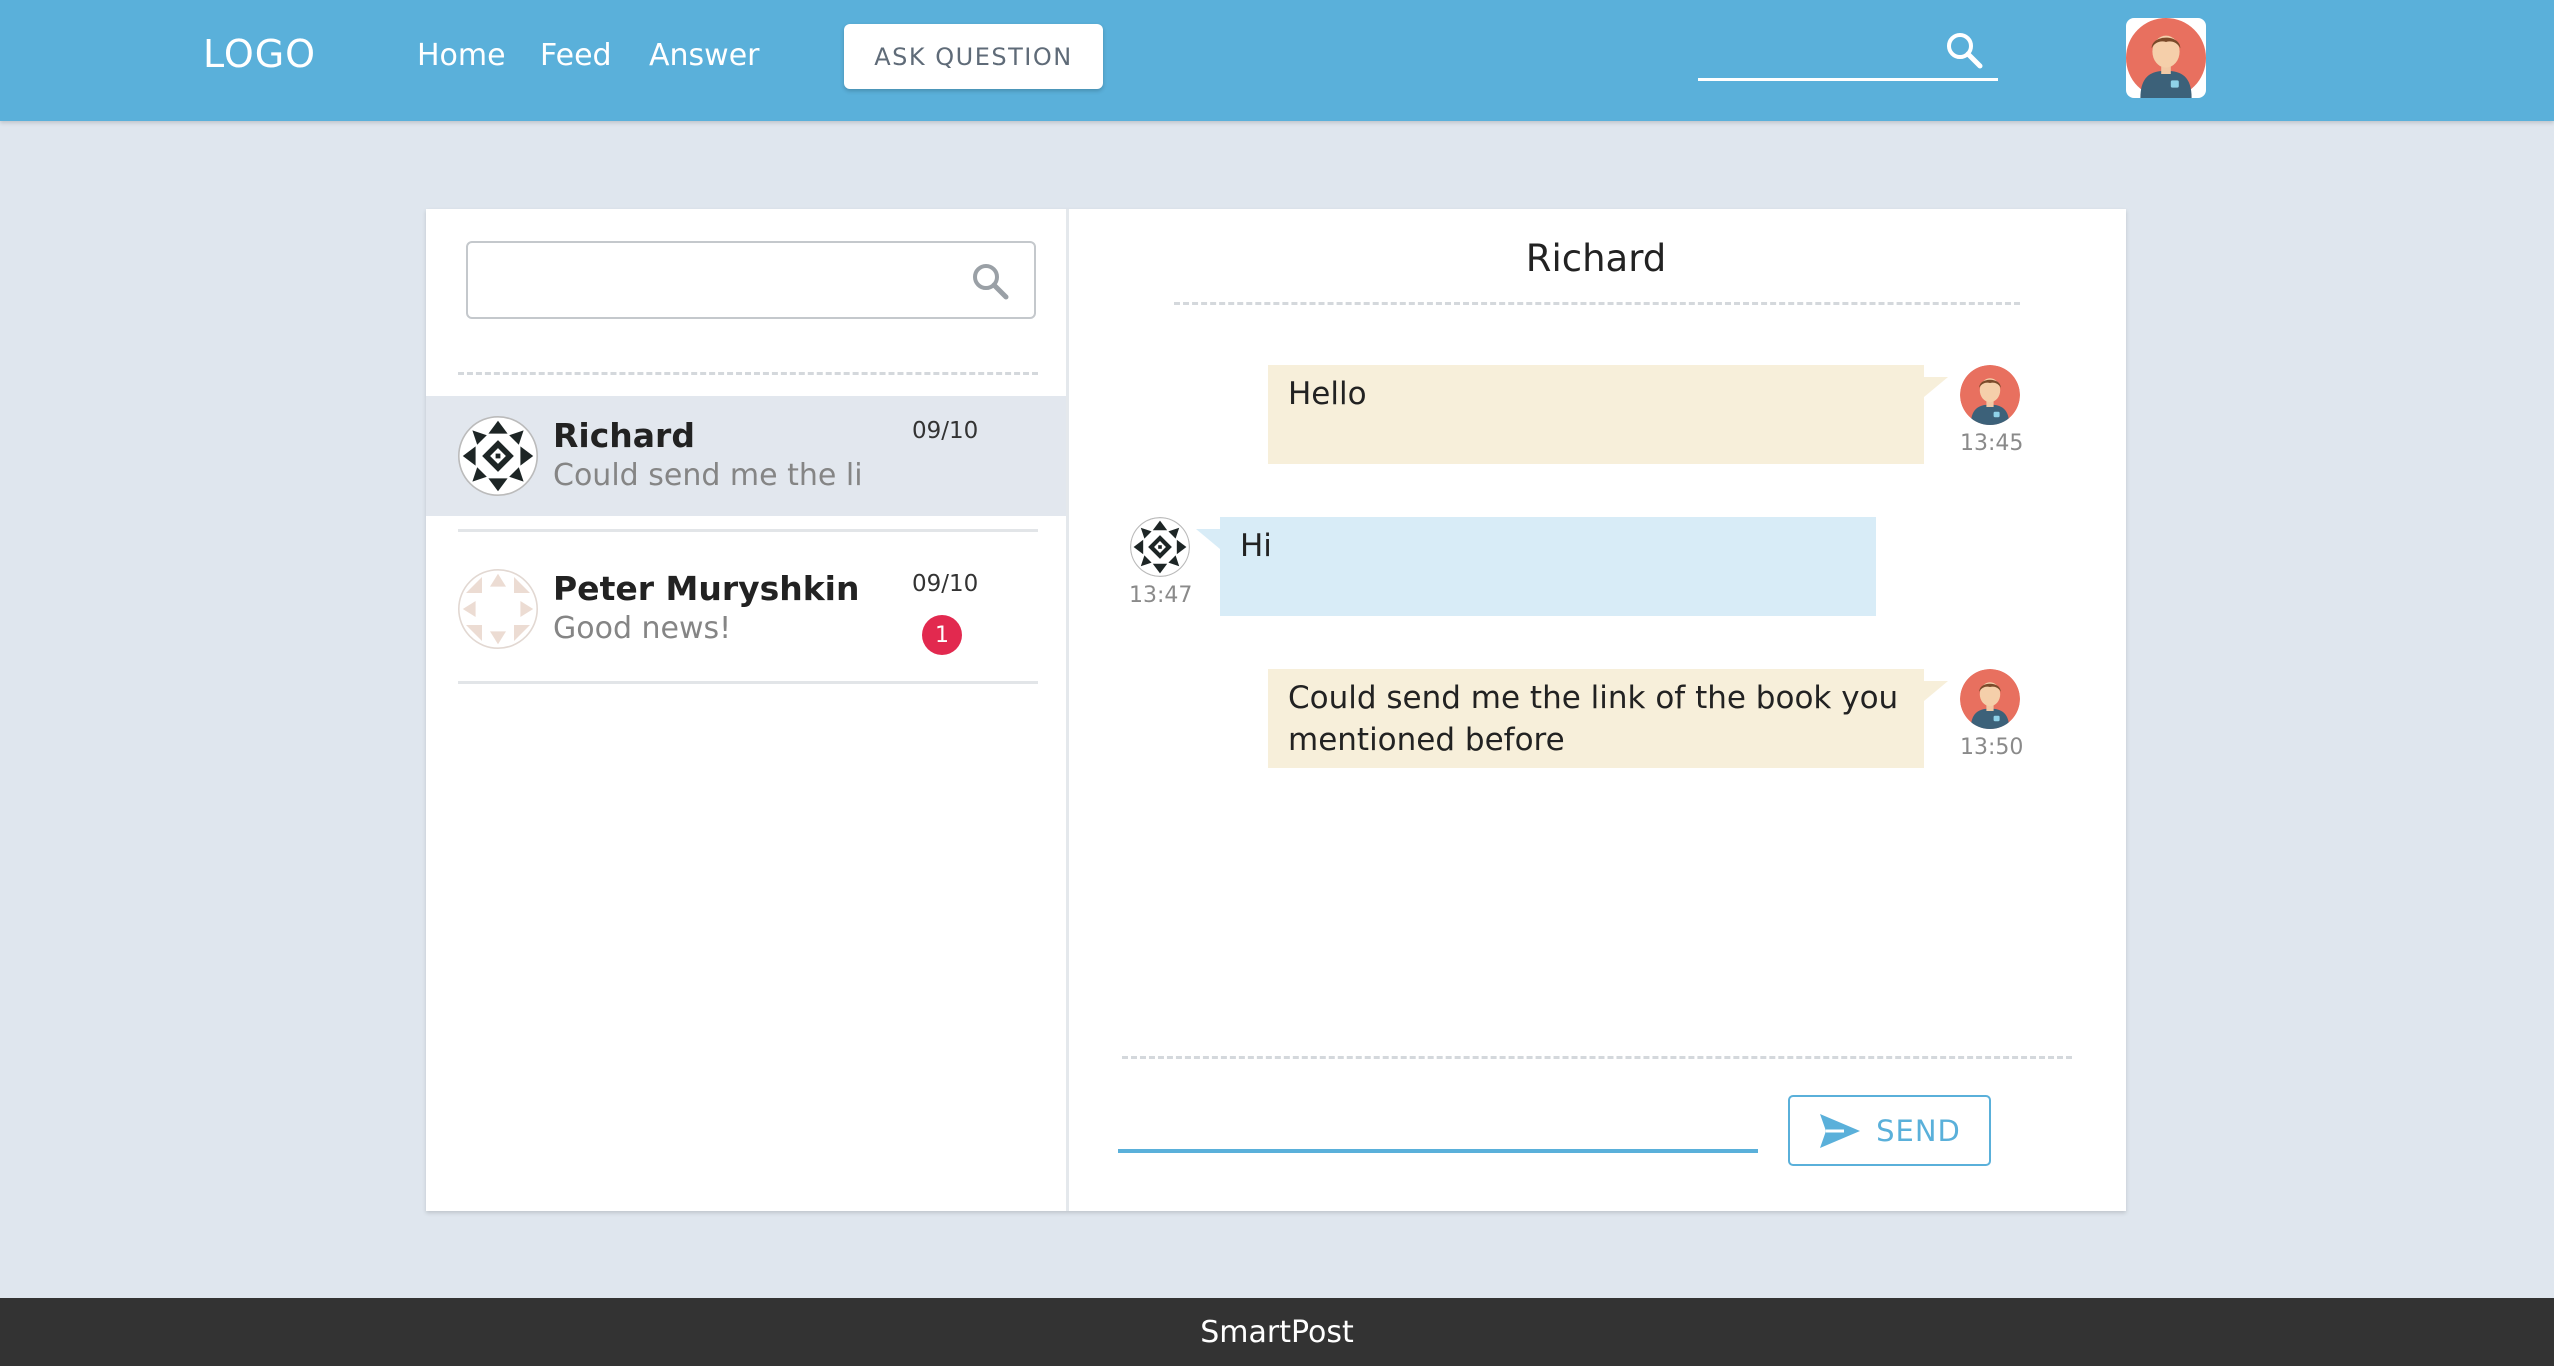  I want to click on send-label: SEND, so click(1918, 1130).